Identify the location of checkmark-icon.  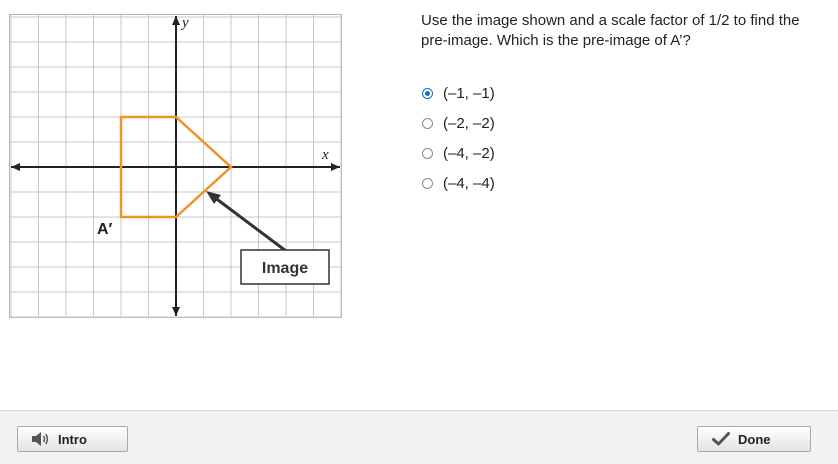
(721, 439).